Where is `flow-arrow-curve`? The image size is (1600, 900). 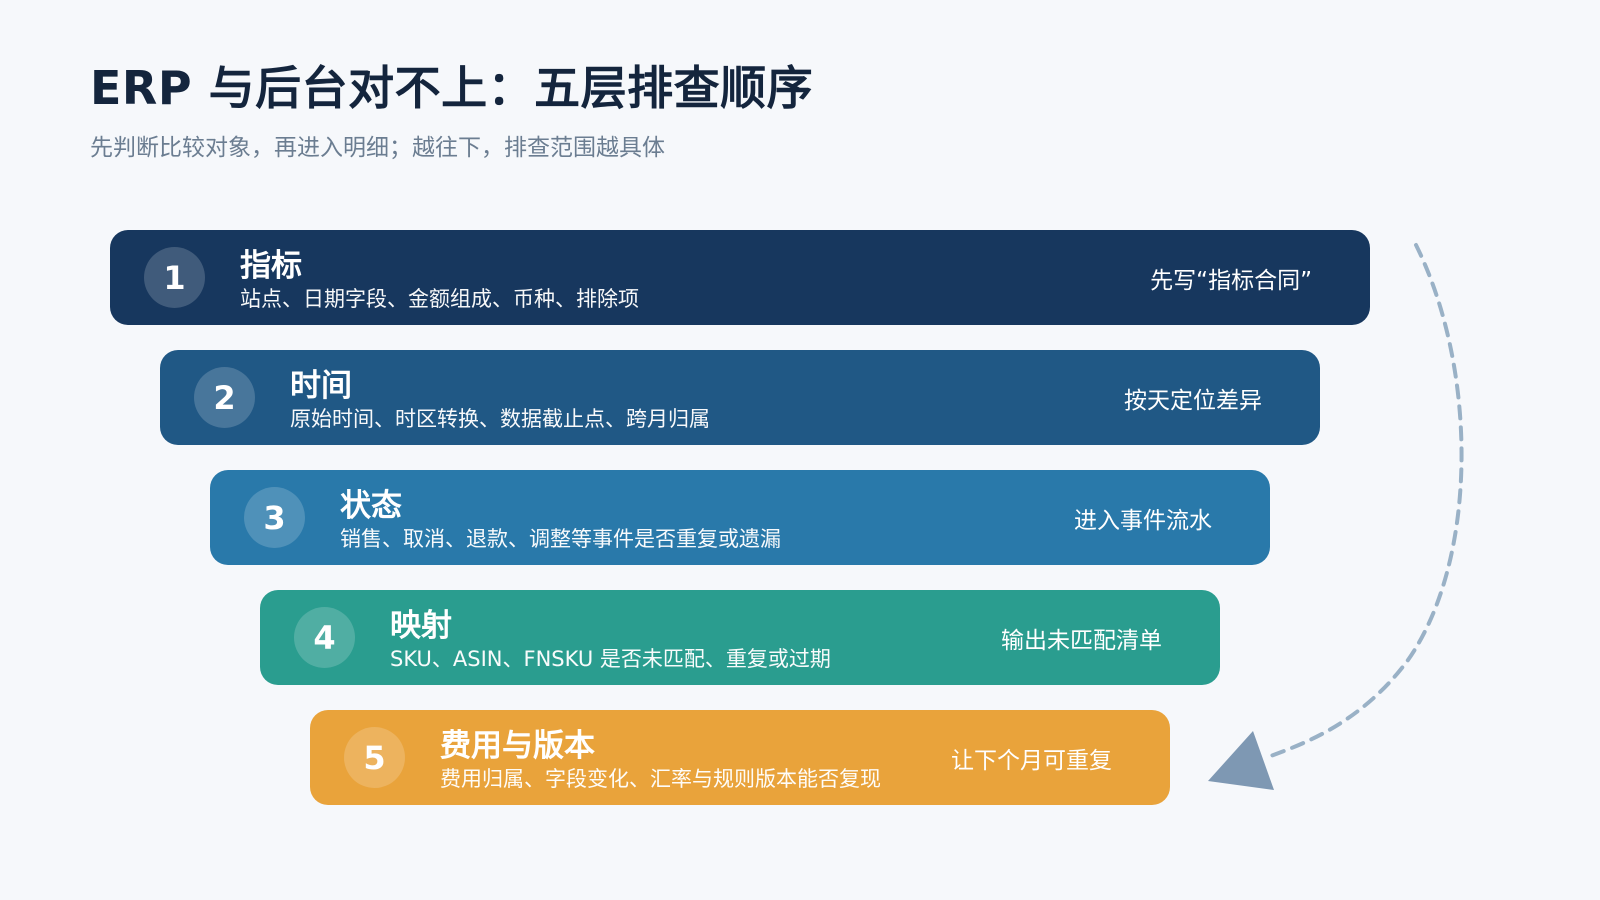 flow-arrow-curve is located at coordinates (1365, 501).